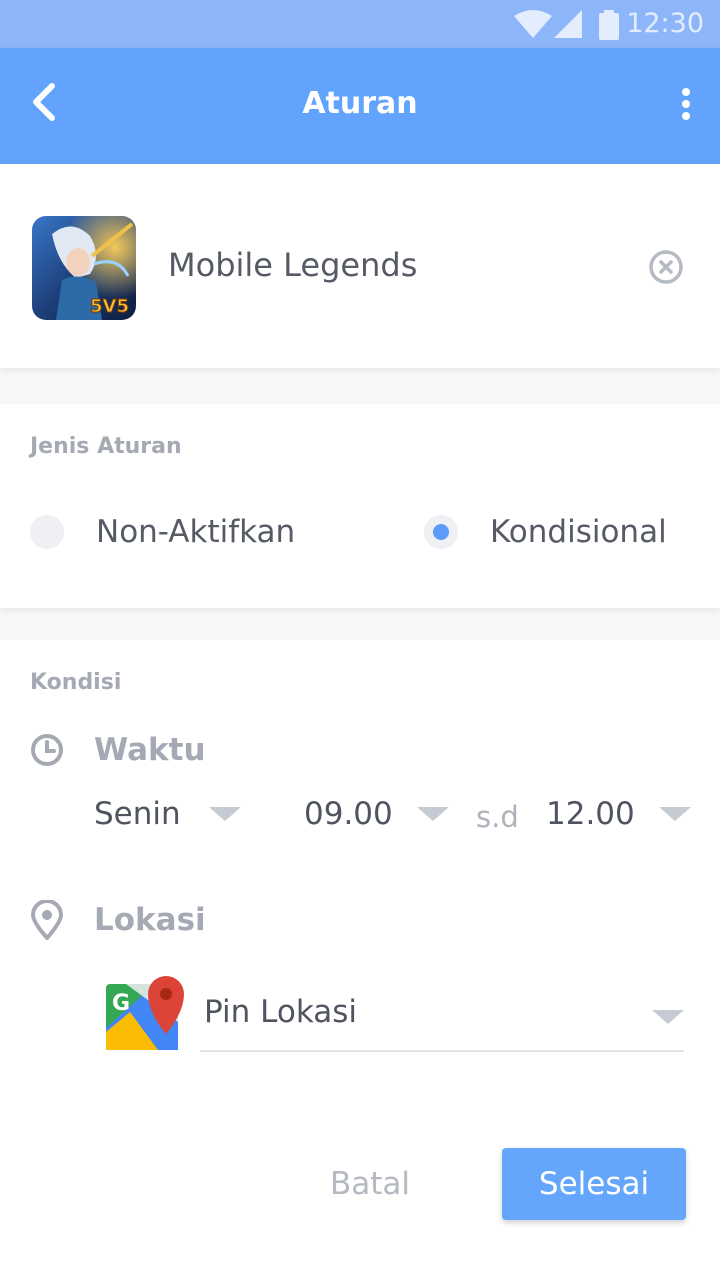 This screenshot has height=1280, width=720. Describe the element at coordinates (137, 814) in the screenshot. I see `day-value: Senin` at that location.